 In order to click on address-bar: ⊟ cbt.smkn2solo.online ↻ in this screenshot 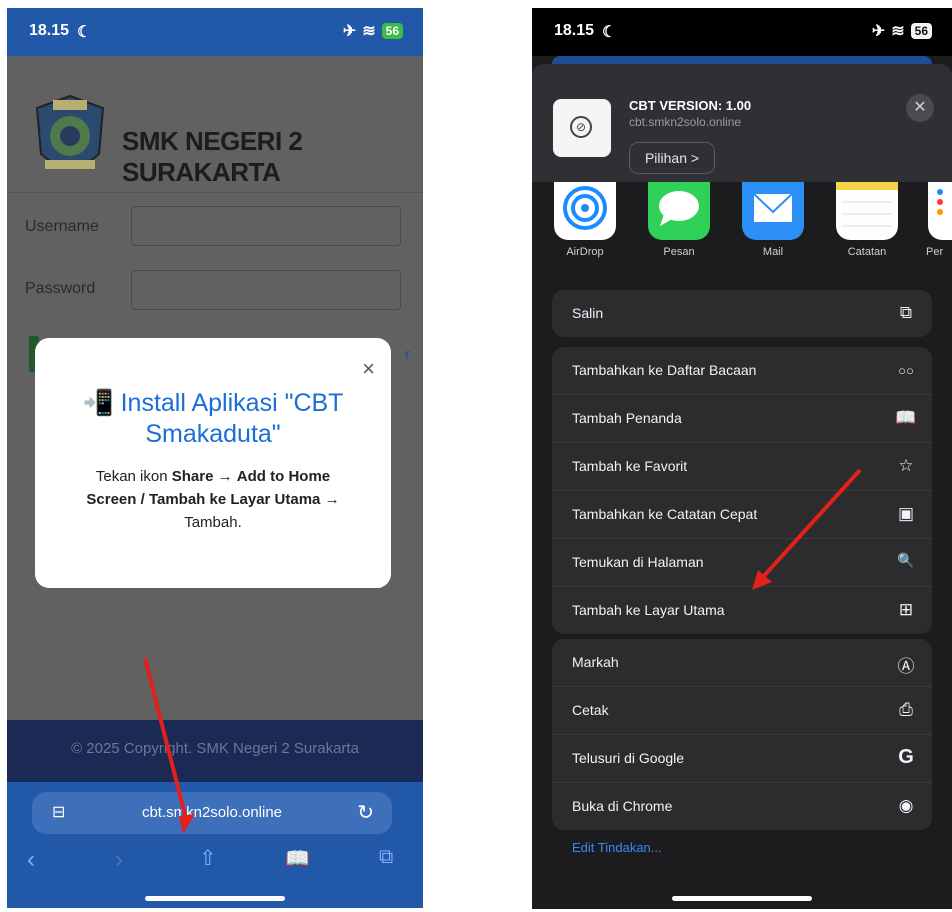, I will do `click(212, 813)`.